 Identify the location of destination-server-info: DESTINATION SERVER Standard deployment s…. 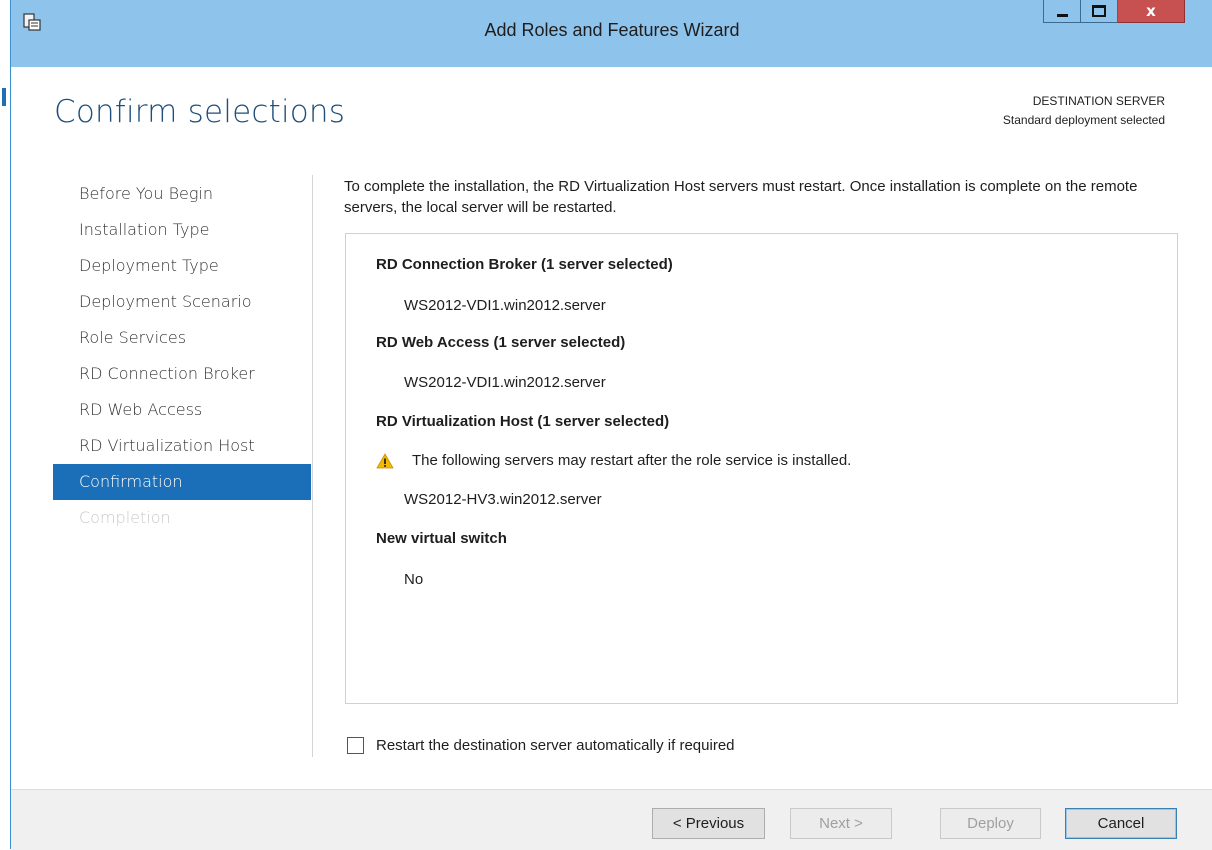
(1084, 111).